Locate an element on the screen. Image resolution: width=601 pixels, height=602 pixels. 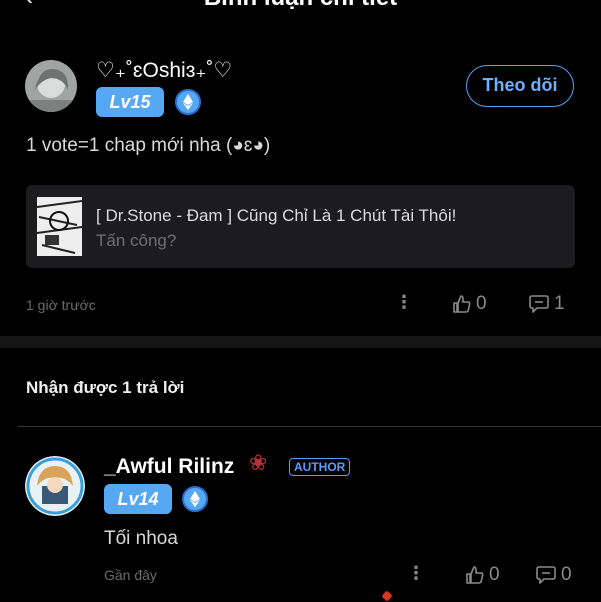
reply-text: Tối nhoa is located at coordinates (141, 538).